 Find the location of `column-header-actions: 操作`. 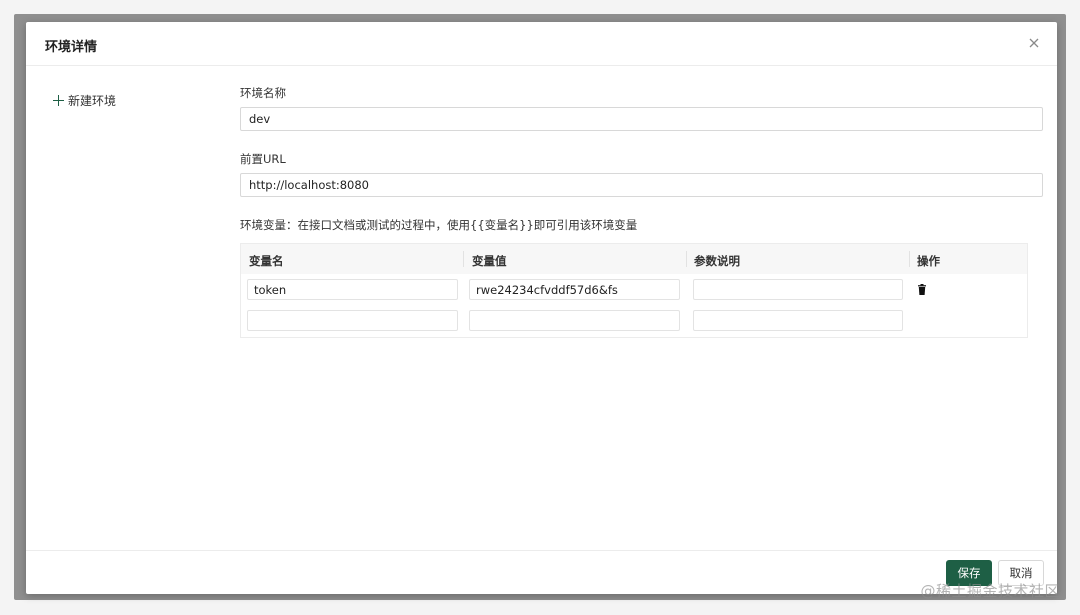

column-header-actions: 操作 is located at coordinates (928, 261).